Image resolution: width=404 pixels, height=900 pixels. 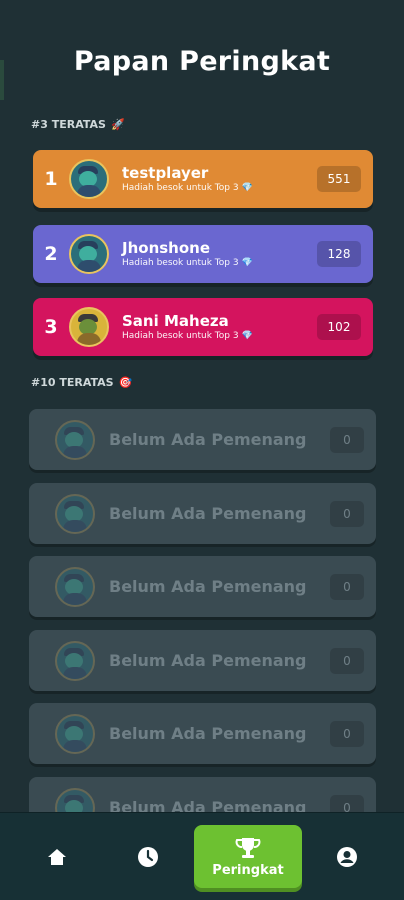 What do you see at coordinates (339, 254) in the screenshot?
I see `score-badge: 128` at bounding box center [339, 254].